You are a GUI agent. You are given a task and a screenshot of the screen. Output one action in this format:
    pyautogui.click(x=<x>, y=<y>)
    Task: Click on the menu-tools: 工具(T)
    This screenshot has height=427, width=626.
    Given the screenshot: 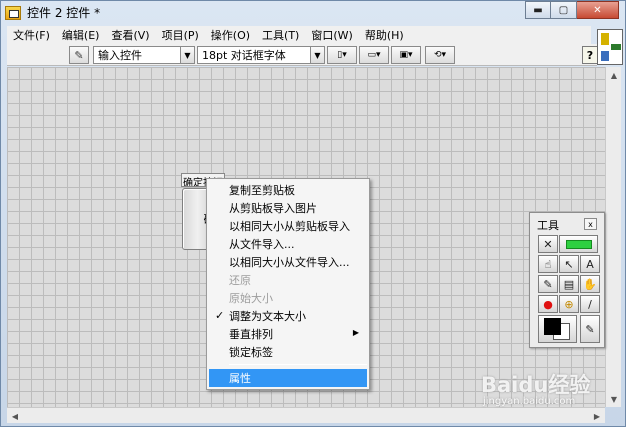 What is the action you would take?
    pyautogui.click(x=280, y=35)
    